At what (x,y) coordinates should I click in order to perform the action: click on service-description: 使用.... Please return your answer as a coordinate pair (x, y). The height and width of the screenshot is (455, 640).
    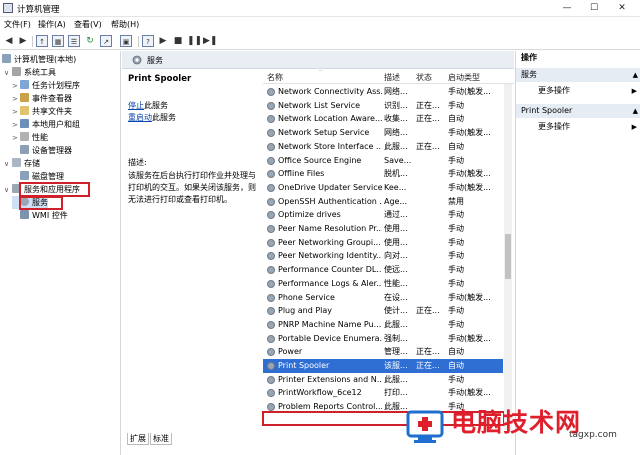
    Looking at the image, I should click on (396, 242).